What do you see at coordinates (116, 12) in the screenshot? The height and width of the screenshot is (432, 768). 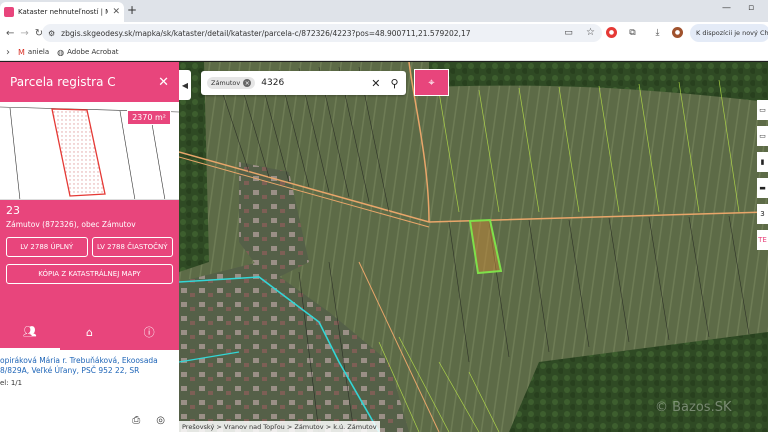 I see `close-tab-icon: ✕` at bounding box center [116, 12].